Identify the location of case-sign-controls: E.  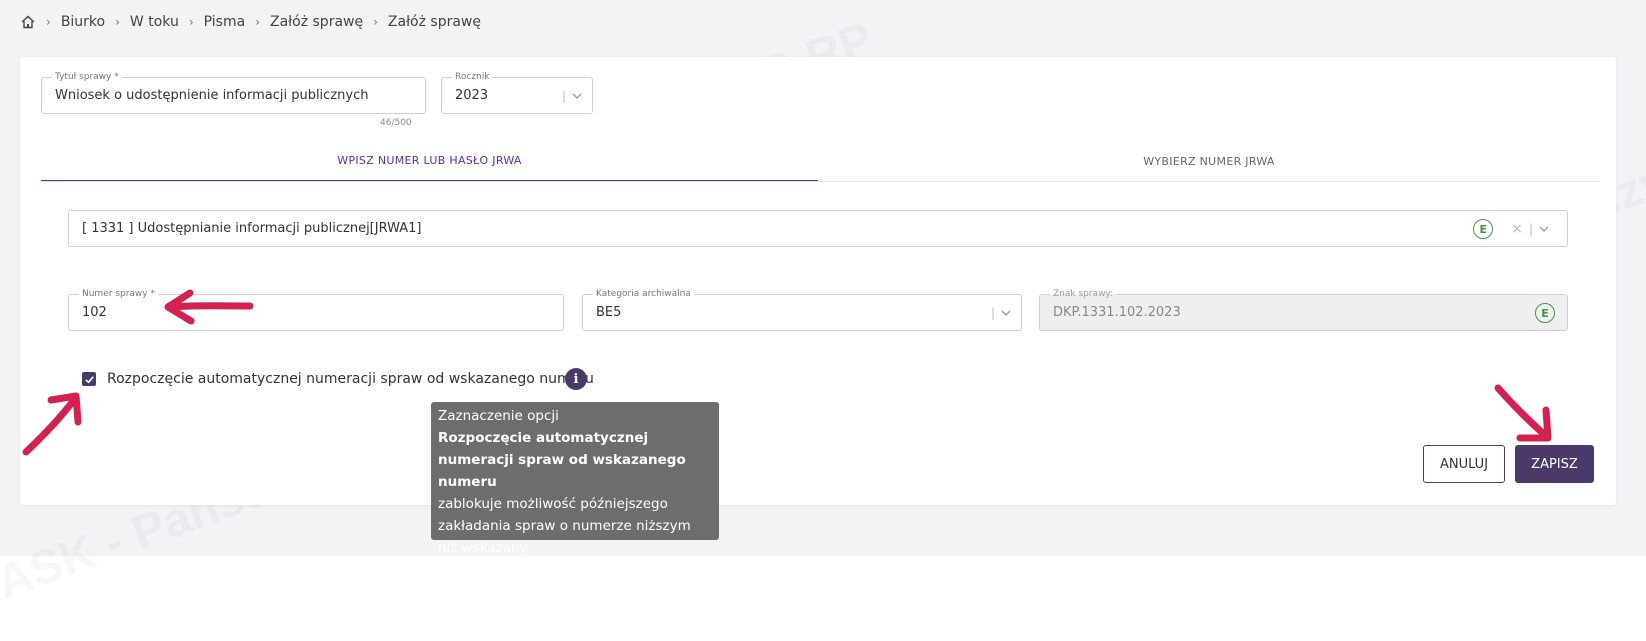
(1545, 313).